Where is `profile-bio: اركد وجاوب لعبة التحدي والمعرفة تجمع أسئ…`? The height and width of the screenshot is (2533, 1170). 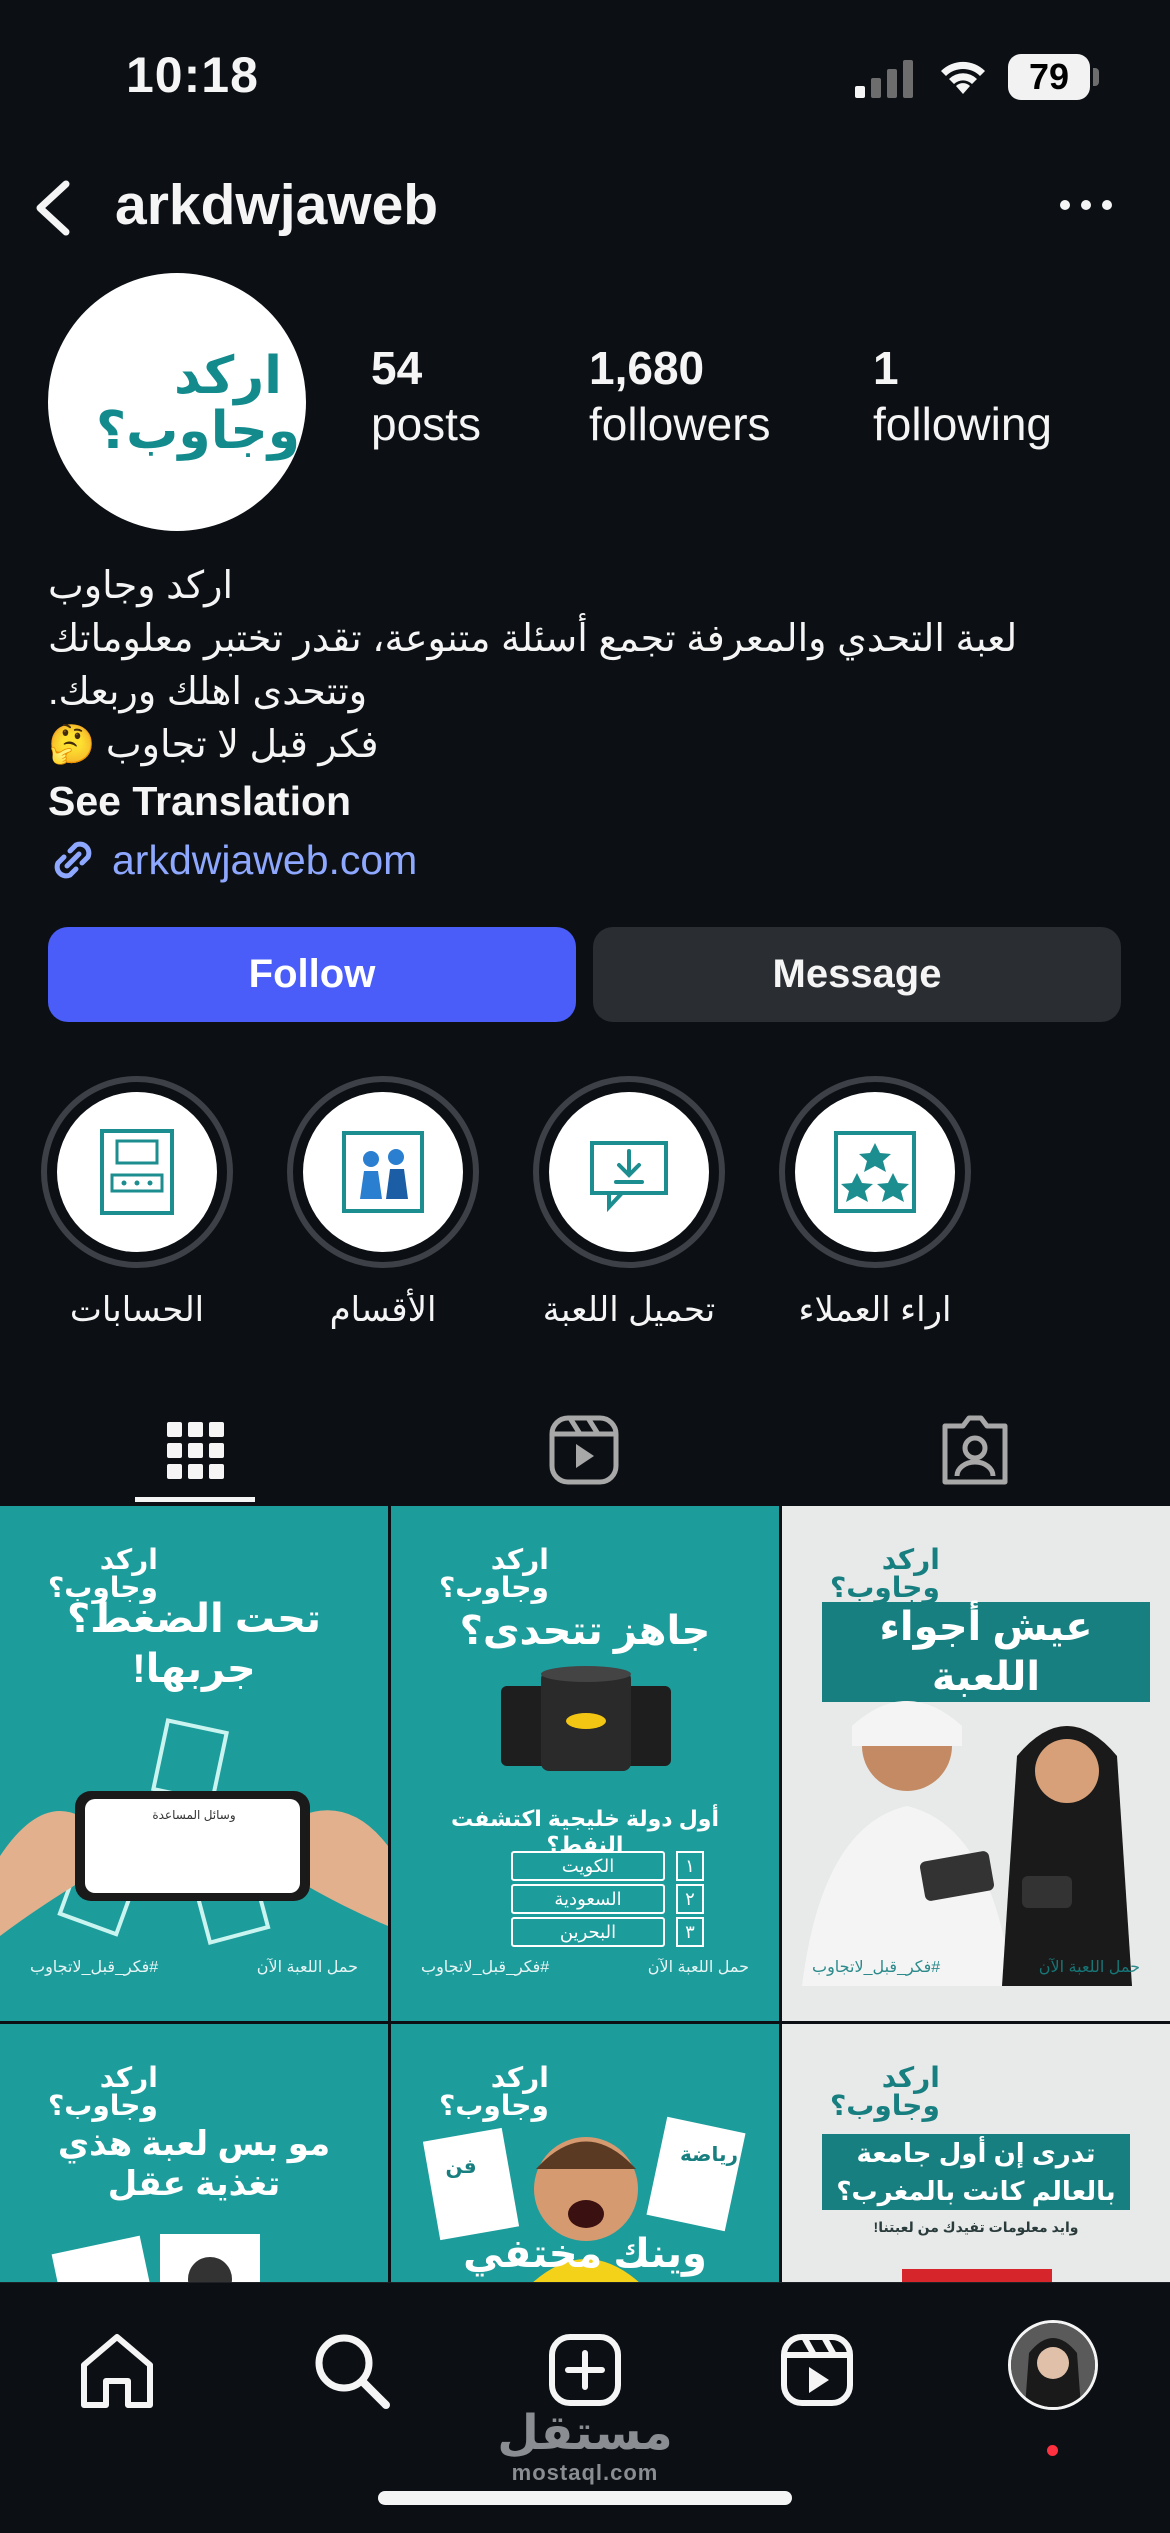
profile-bio: اركد وجاوب لعبة التحدي والمعرفة تجمع أسئ… is located at coordinates (588, 666).